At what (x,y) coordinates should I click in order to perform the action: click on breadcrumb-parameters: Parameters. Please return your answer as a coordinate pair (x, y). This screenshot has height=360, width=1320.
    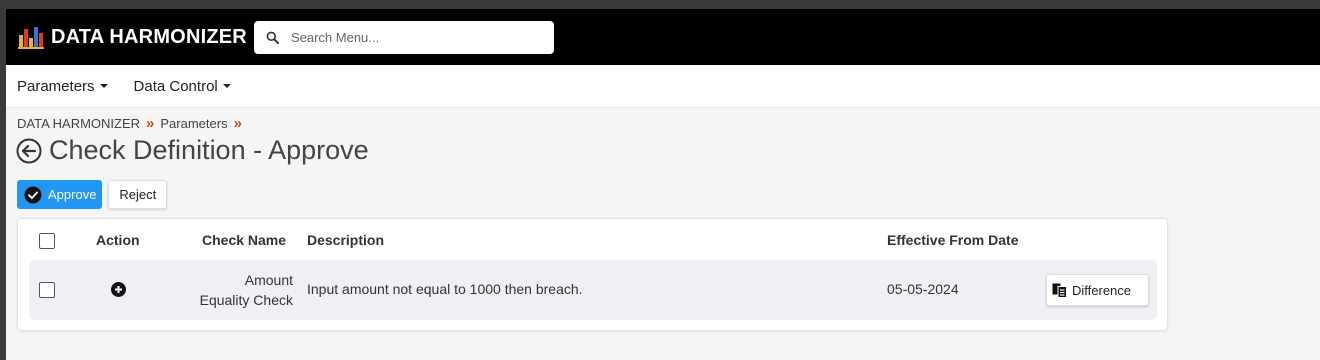
    Looking at the image, I should click on (193, 123).